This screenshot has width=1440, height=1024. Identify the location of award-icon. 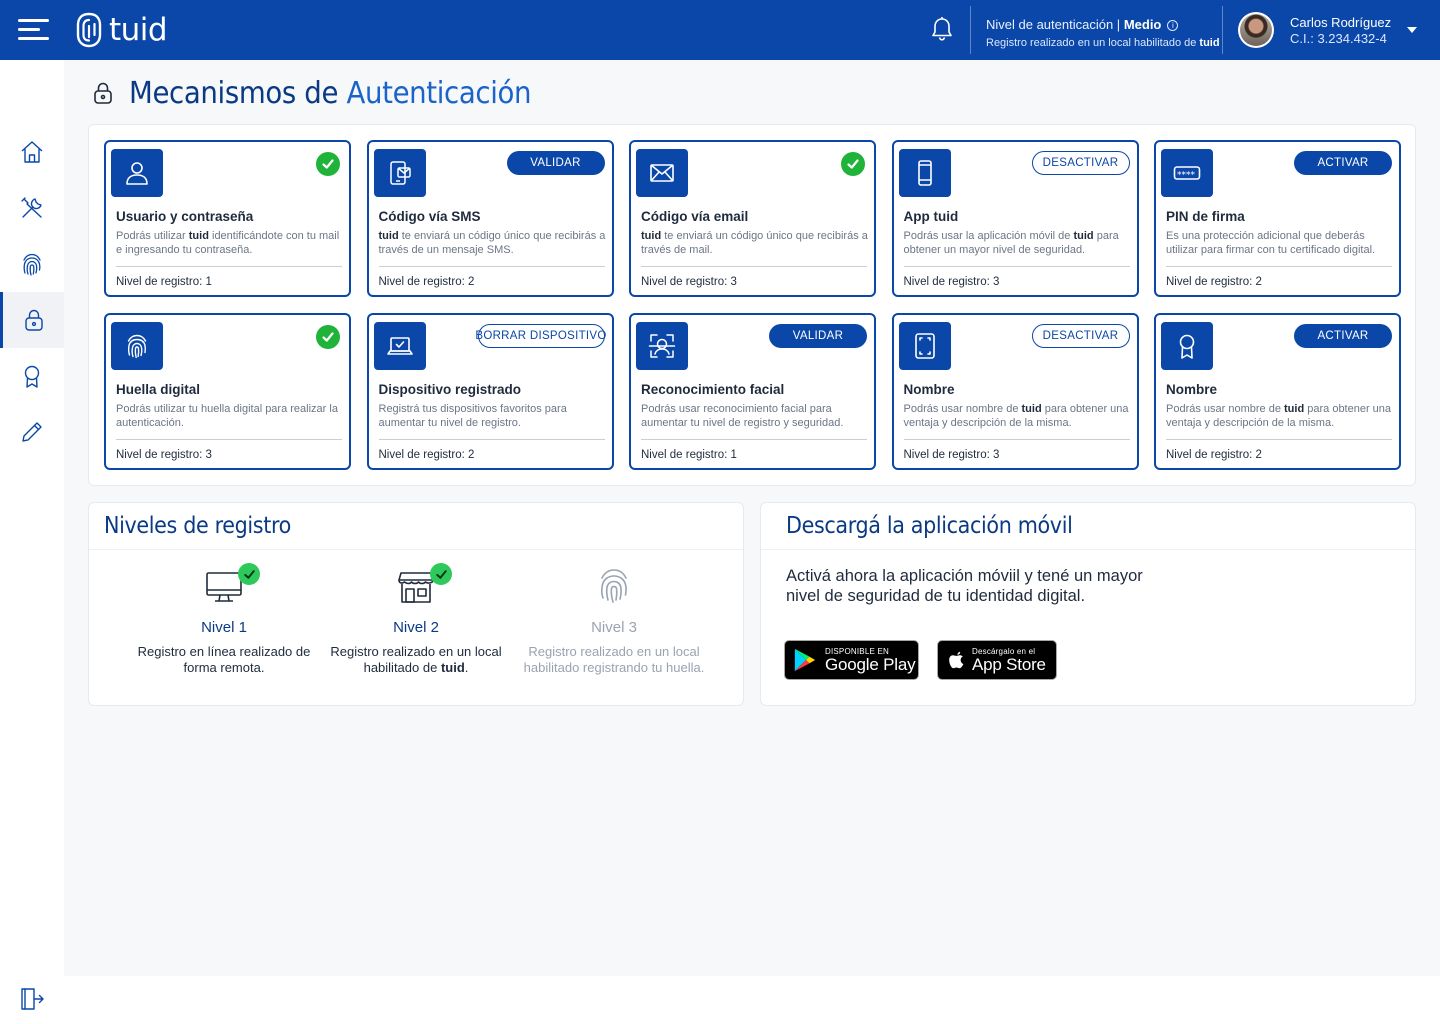
(32, 376).